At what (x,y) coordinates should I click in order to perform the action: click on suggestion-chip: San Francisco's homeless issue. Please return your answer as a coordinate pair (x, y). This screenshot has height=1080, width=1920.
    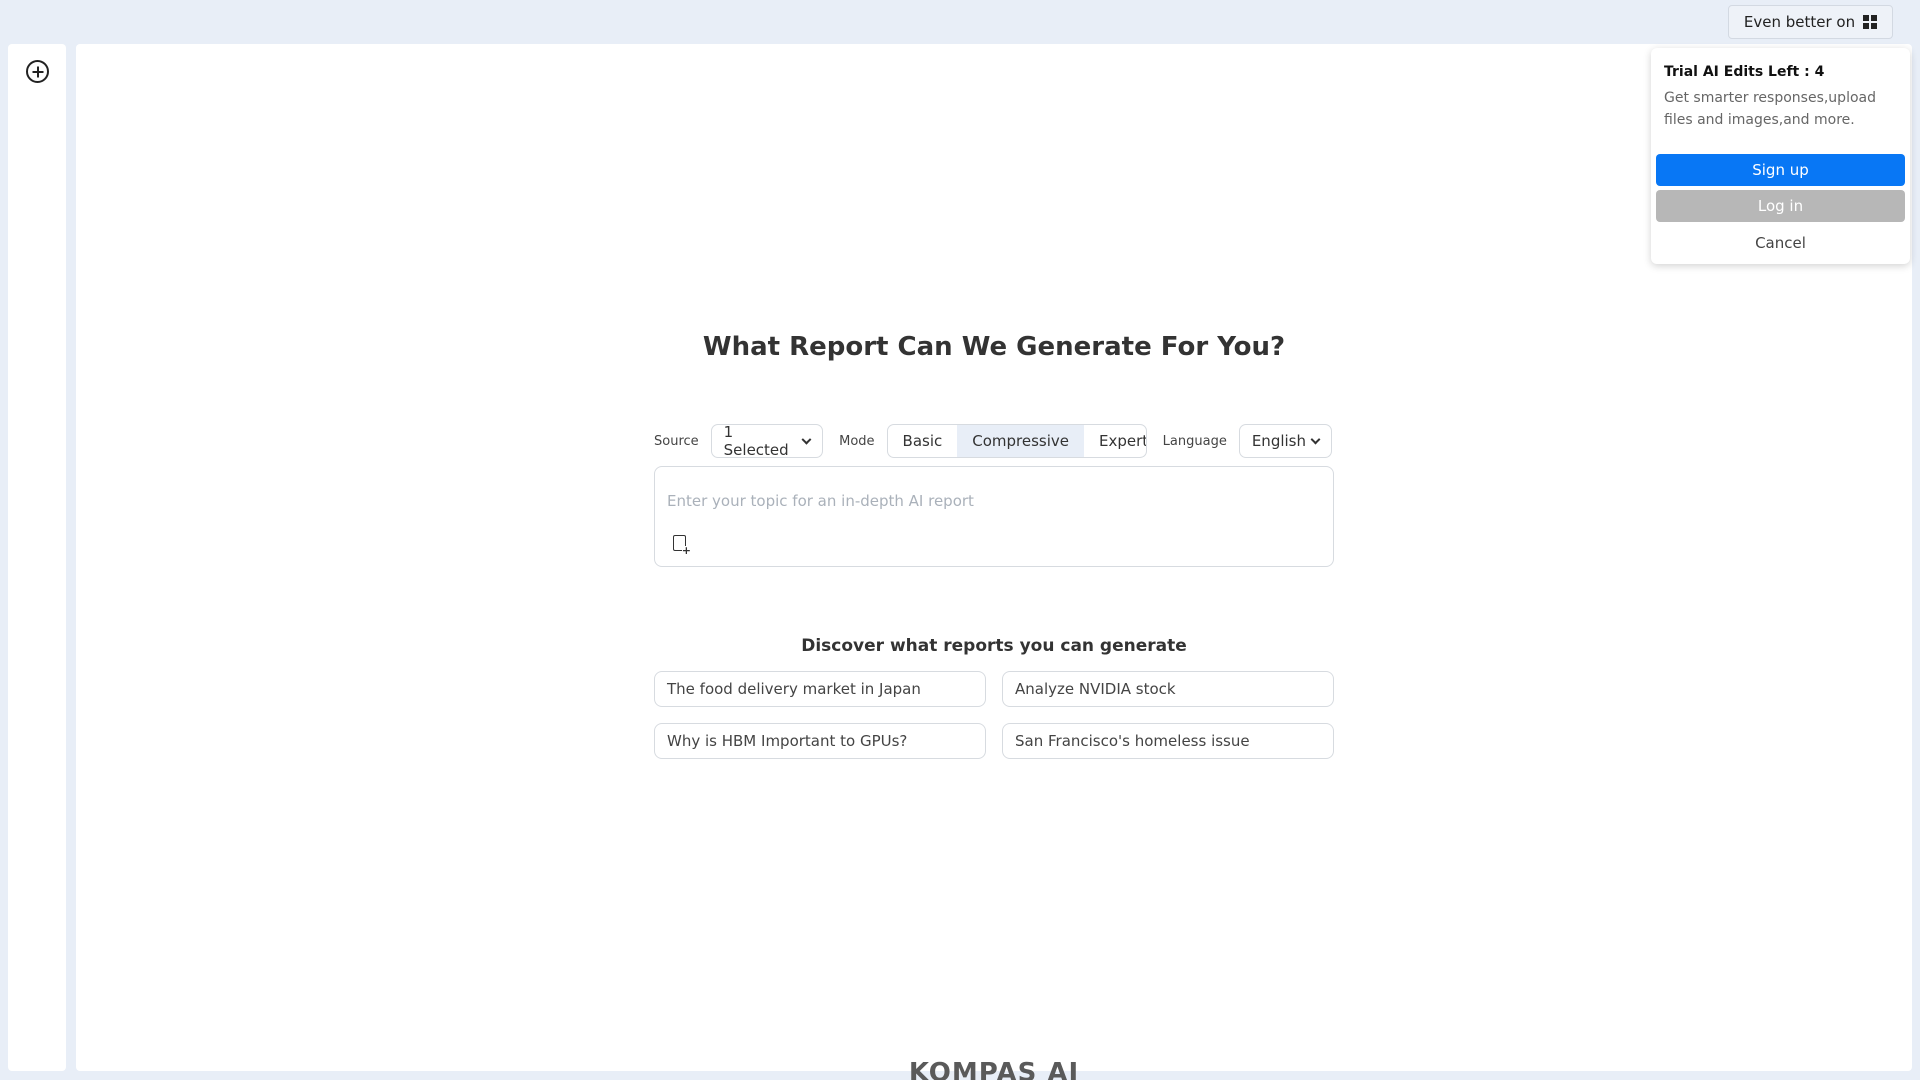
    Looking at the image, I should click on (1168, 741).